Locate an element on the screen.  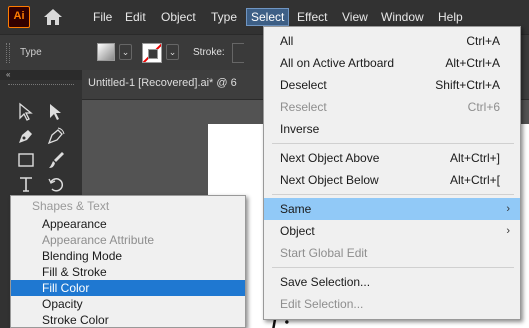
curvature-tool-icon is located at coordinates (56, 136).